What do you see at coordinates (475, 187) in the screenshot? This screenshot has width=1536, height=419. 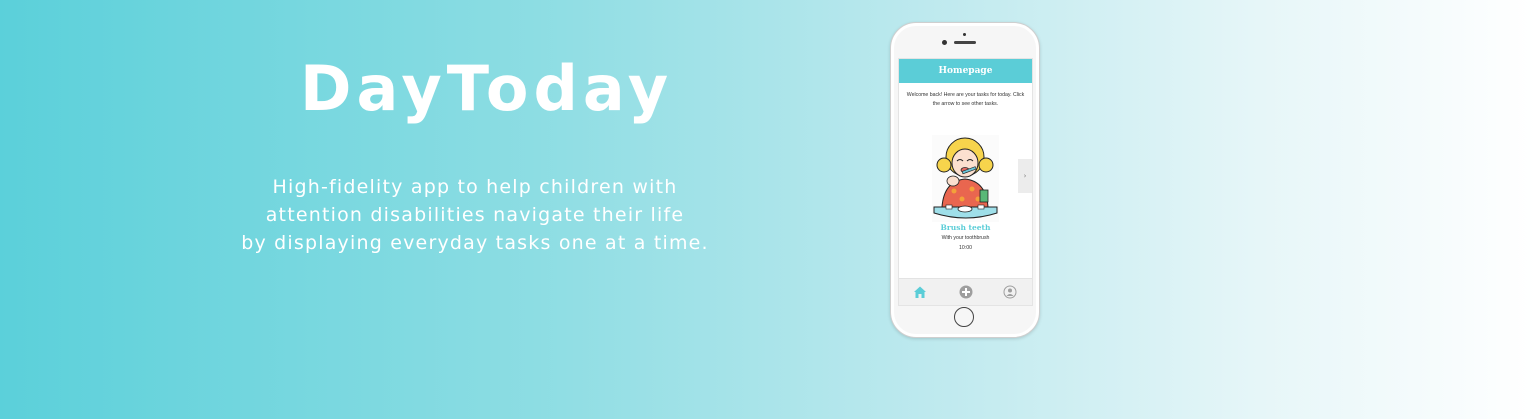 I see `hero-description-line: High-fidelity app to help children with` at bounding box center [475, 187].